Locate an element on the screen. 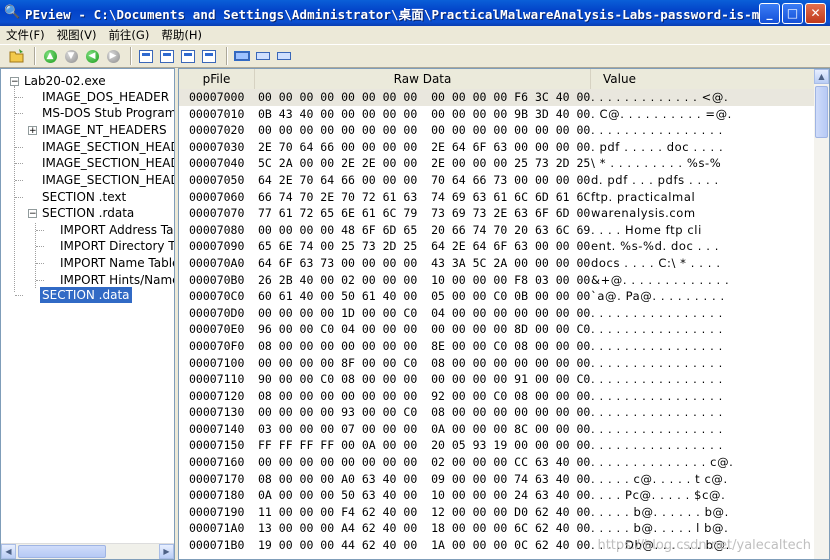 The image size is (830, 560). expand-icon: + is located at coordinates (32, 131).